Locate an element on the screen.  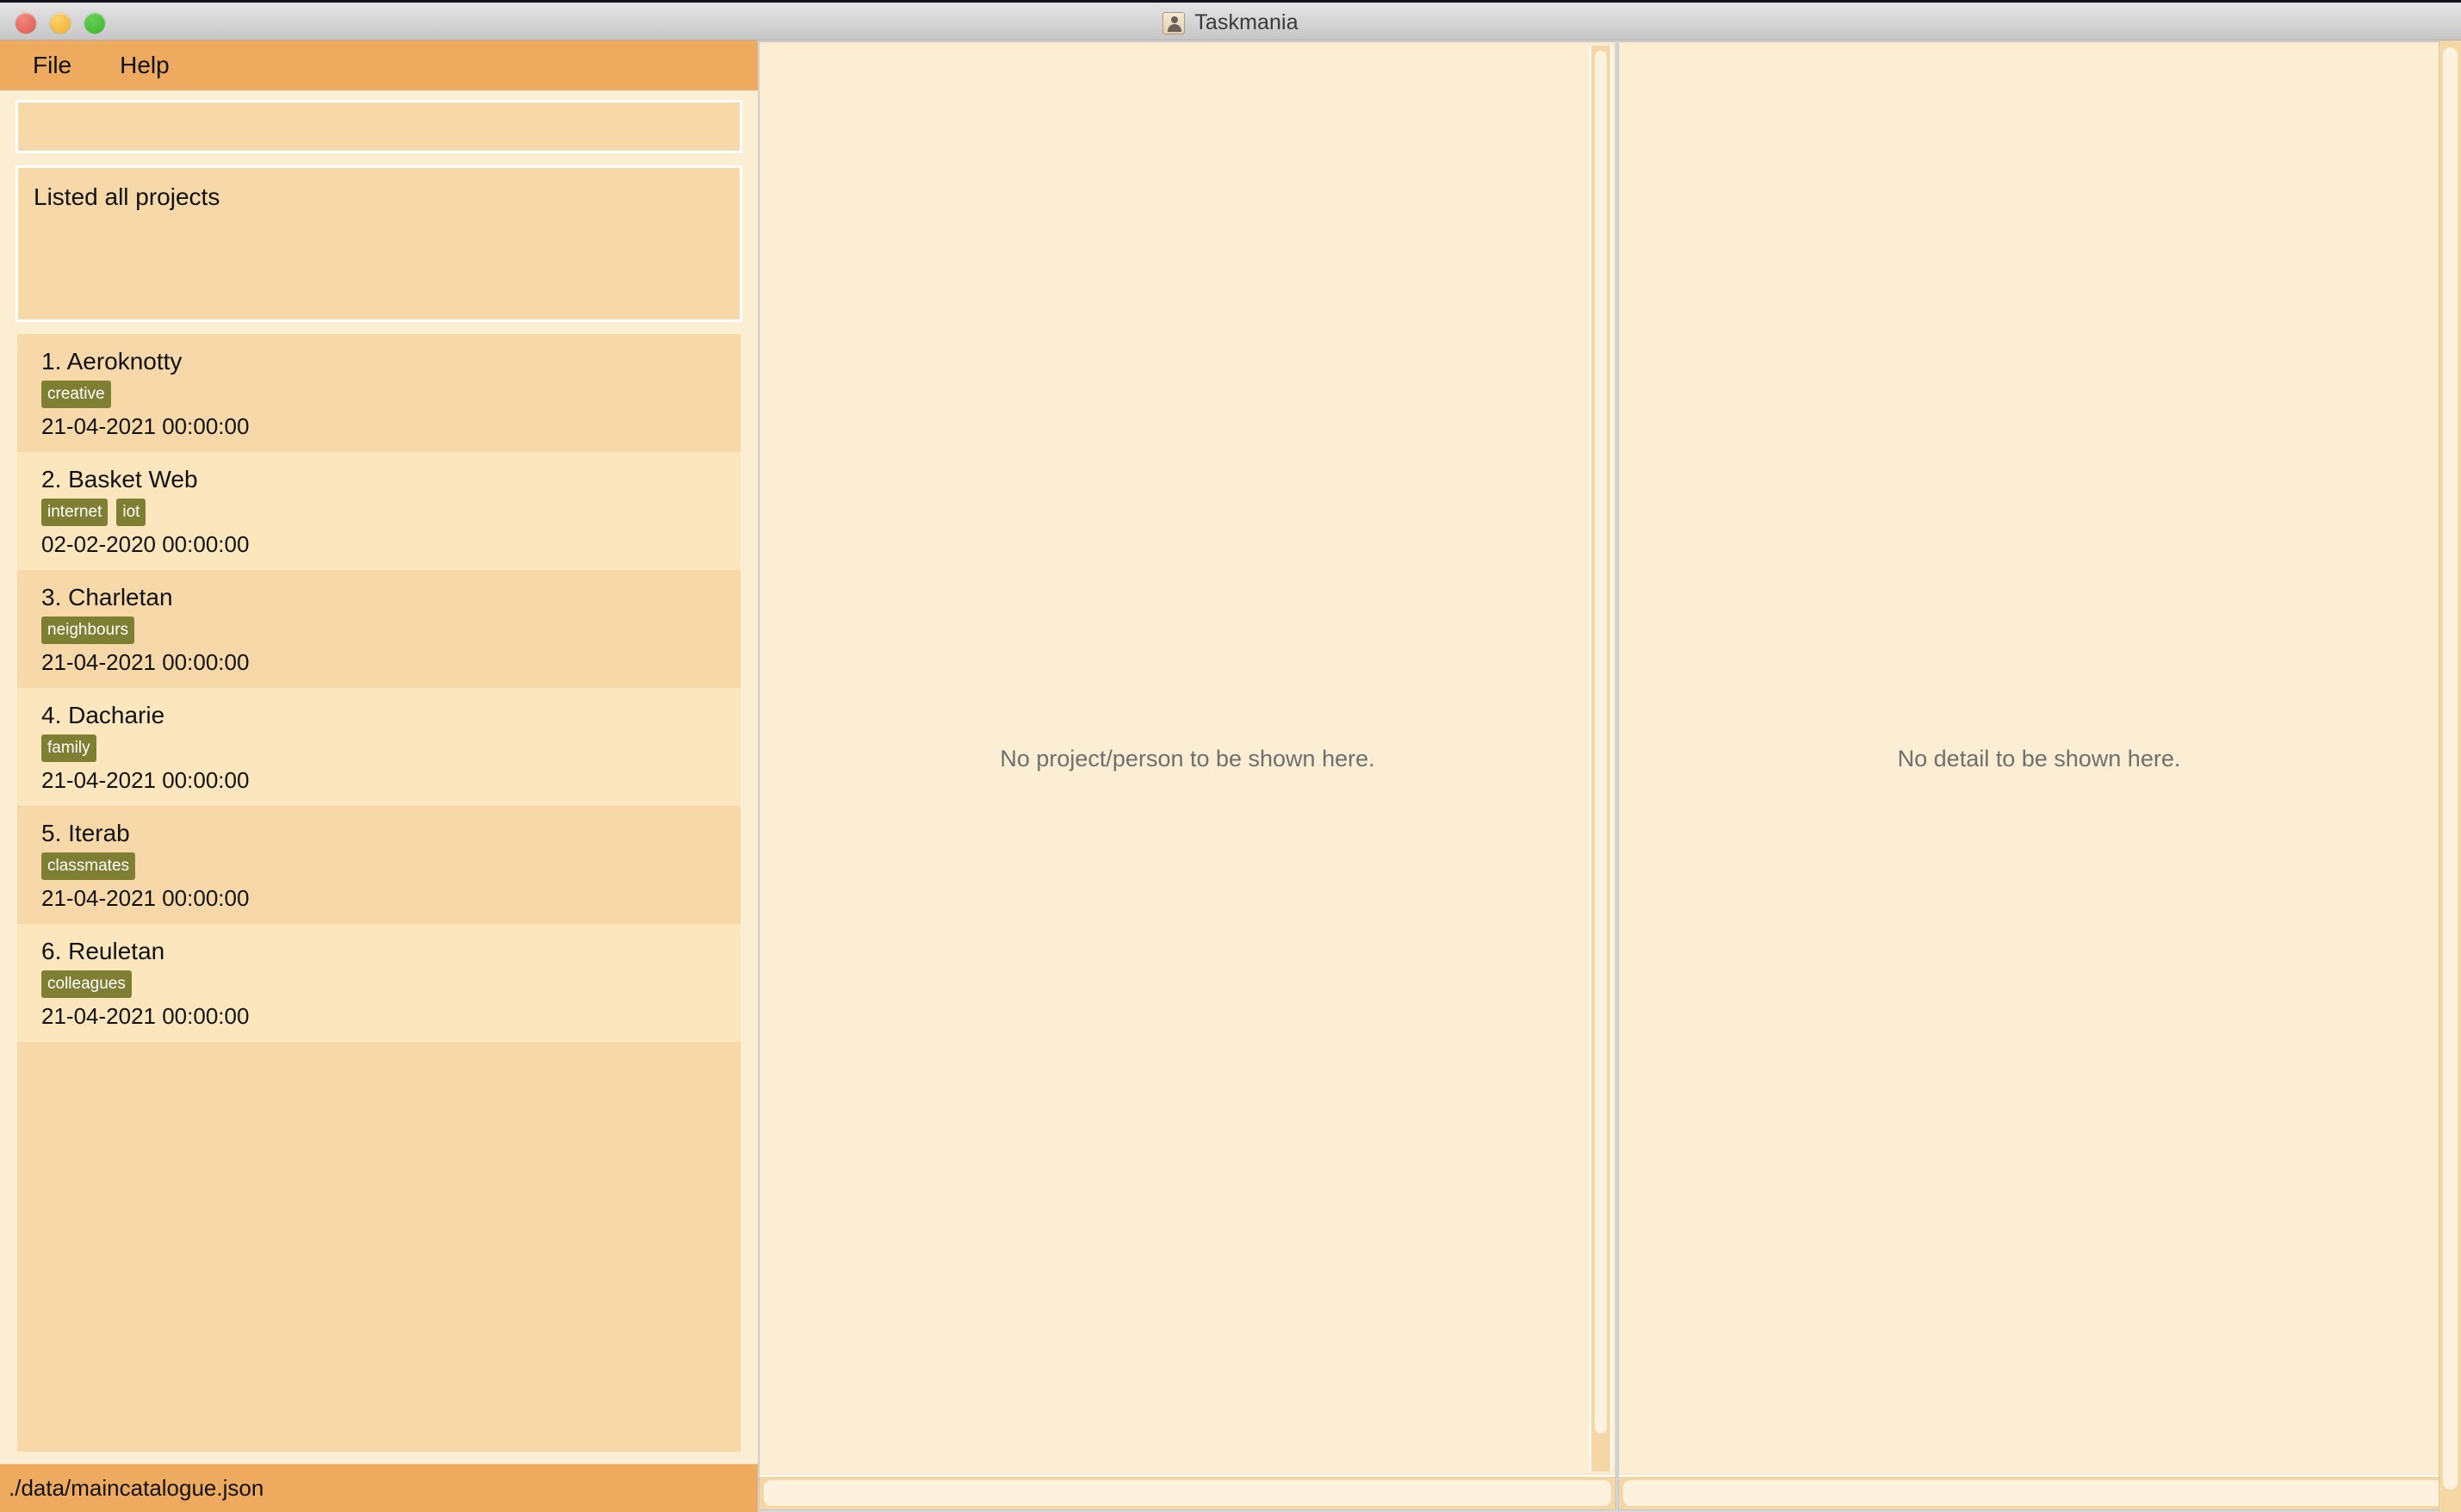
project-list-item: 1. Aeroknotty creative 21-04-2021 00:00:00 is located at coordinates (379, 393).